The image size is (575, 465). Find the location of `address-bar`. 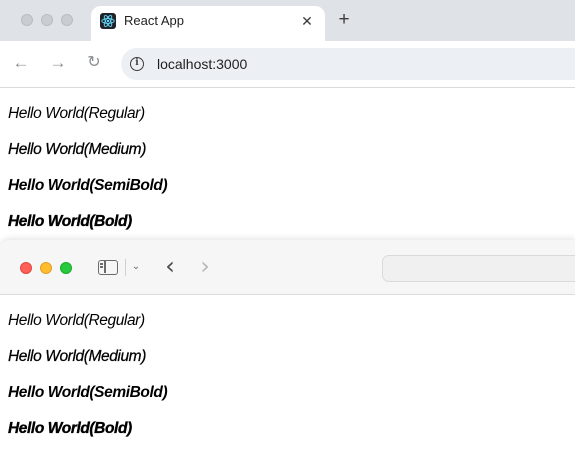

address-bar is located at coordinates (478, 268).